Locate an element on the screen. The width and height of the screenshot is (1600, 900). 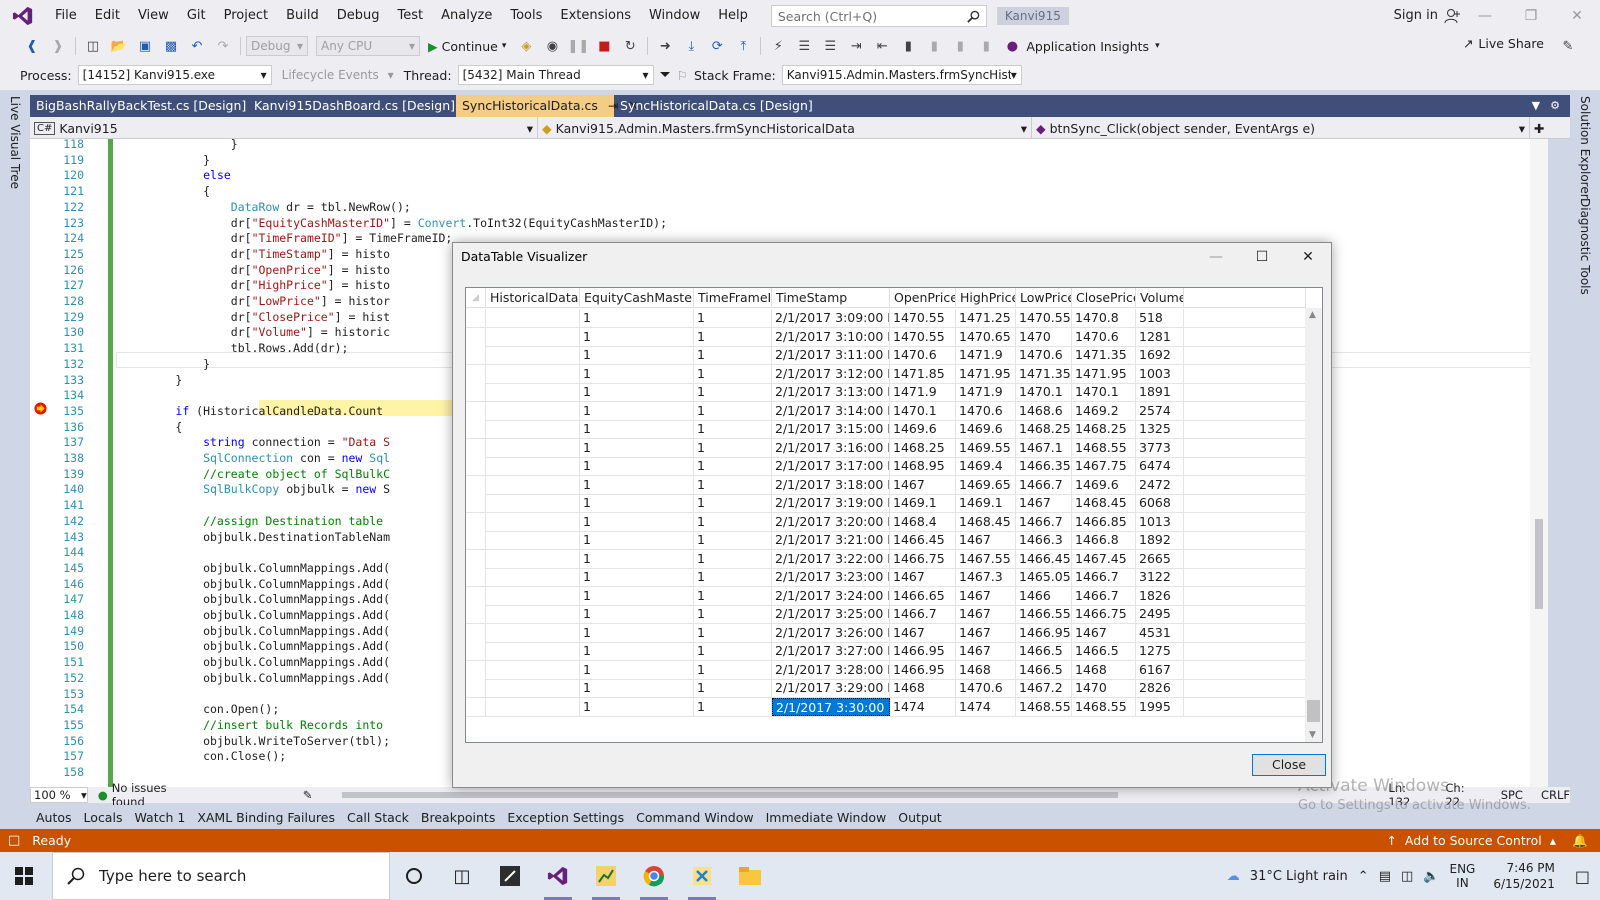
table-cell: 518 is located at coordinates (1160, 318).